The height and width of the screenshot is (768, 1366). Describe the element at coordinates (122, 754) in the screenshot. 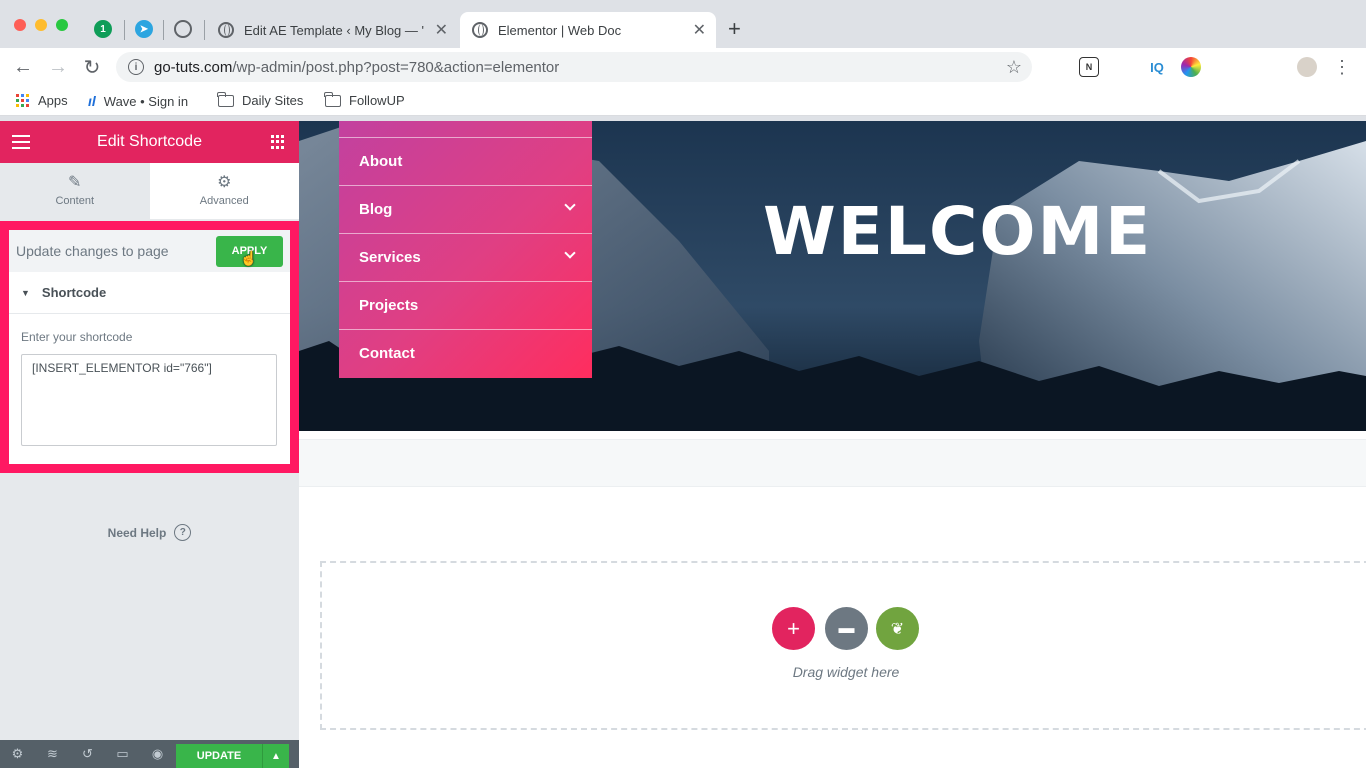

I see `responsive-desktop-icon: ▭` at that location.